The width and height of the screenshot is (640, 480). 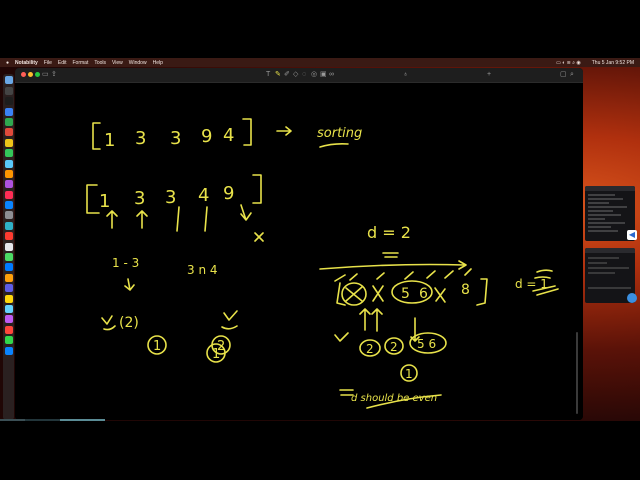 What do you see at coordinates (175, 138) in the screenshot?
I see `top-array-2: 3` at bounding box center [175, 138].